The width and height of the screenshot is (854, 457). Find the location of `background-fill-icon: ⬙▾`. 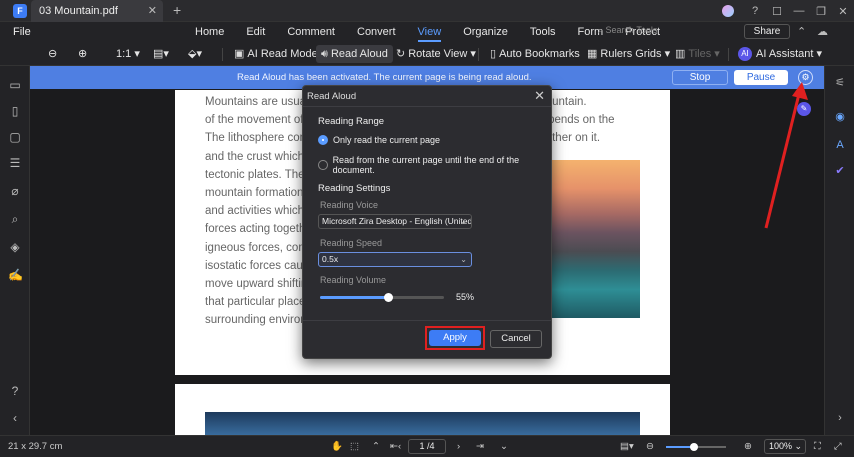

background-fill-icon: ⬙▾ is located at coordinates (195, 54).